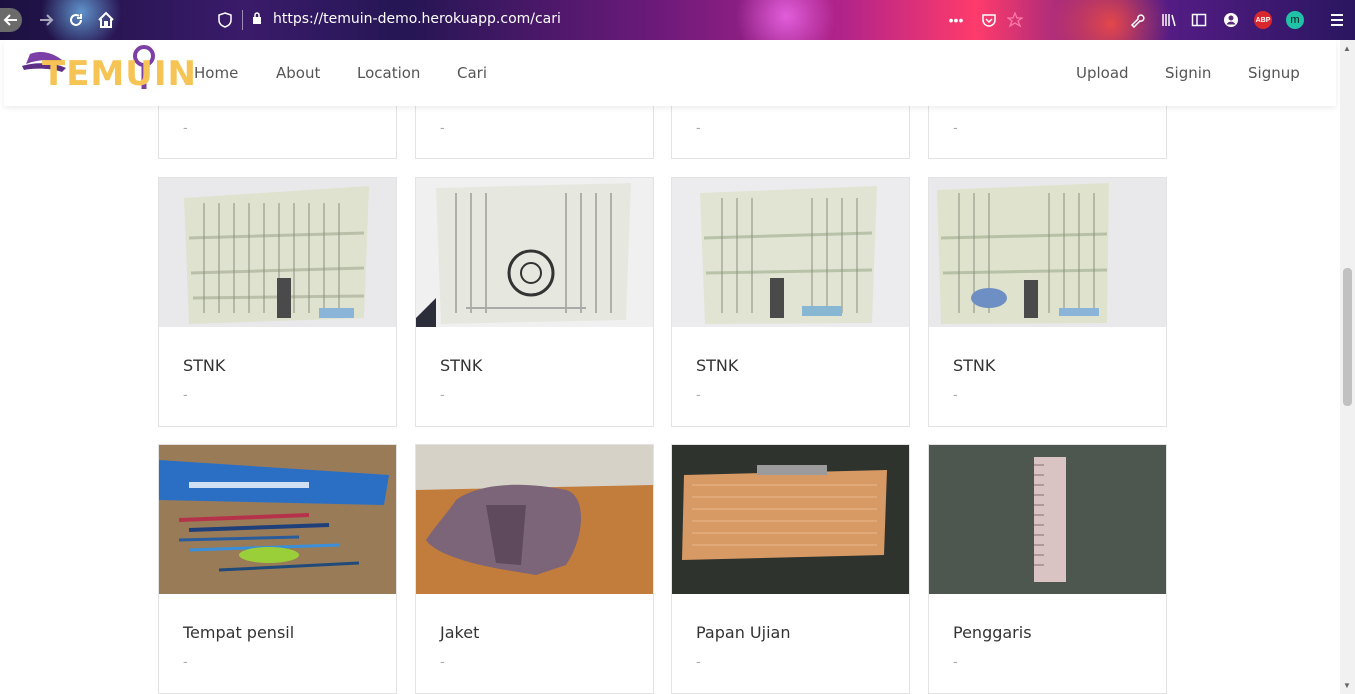 This screenshot has height=694, width=1355. What do you see at coordinates (106, 20) in the screenshot?
I see `home-icon` at bounding box center [106, 20].